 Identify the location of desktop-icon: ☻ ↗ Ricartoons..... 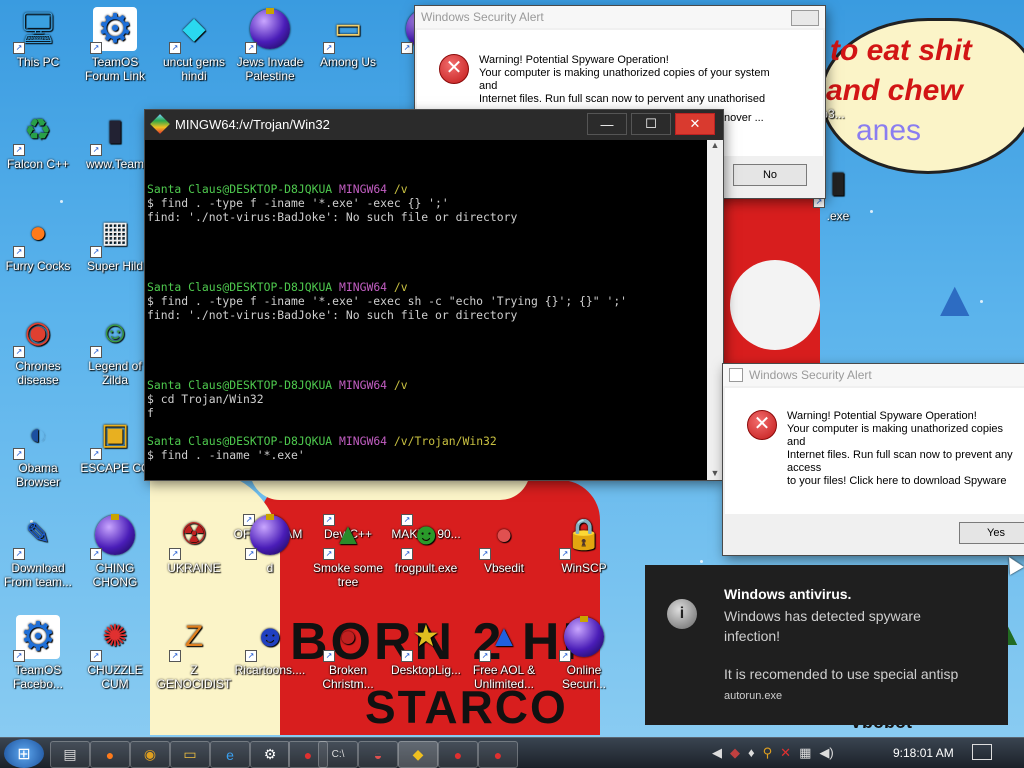
(270, 646).